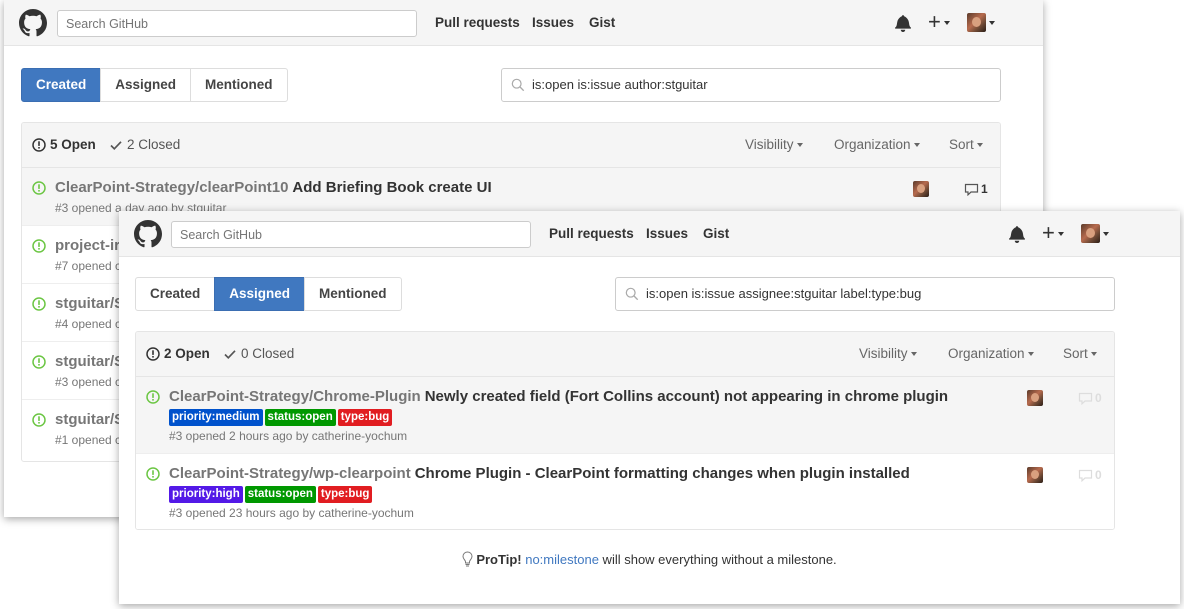  I want to click on closed-issues-toggle: 0 Closed, so click(258, 353).